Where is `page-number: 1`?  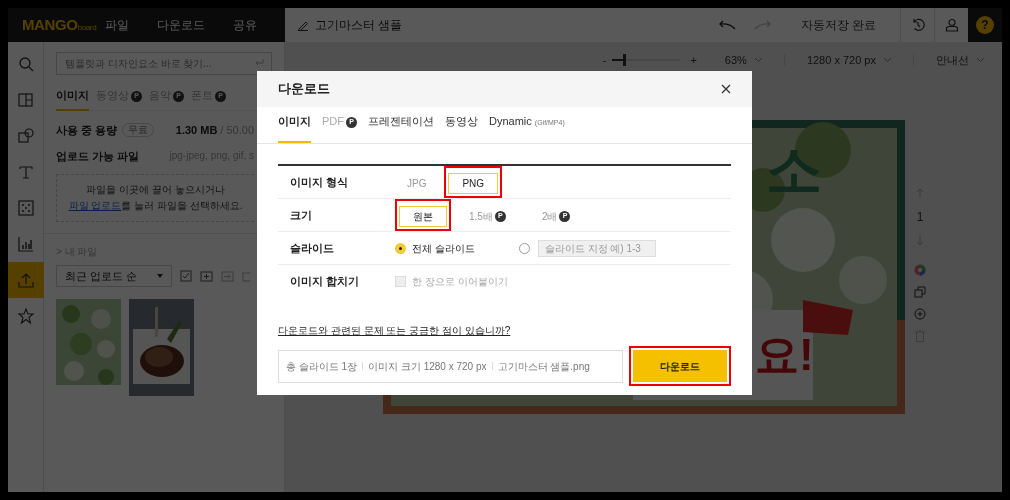 page-number: 1 is located at coordinates (920, 217).